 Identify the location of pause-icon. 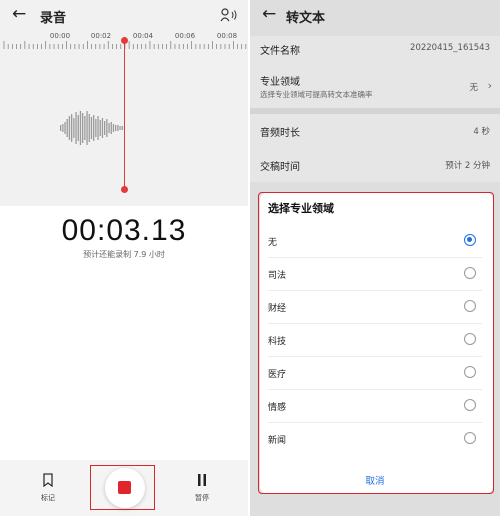
(202, 480).